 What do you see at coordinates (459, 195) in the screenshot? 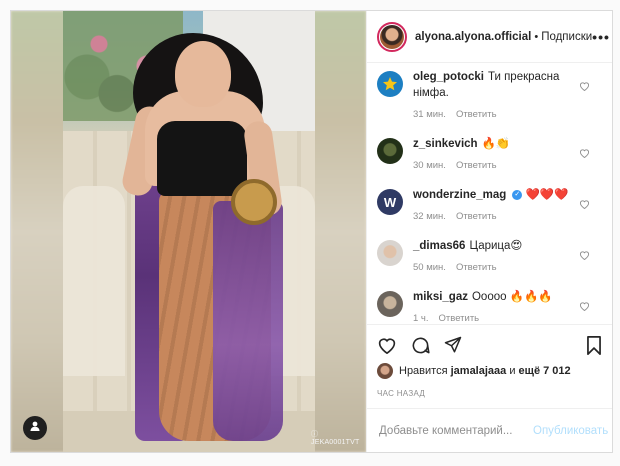
I see `comment-username: wonderzine_mag` at bounding box center [459, 195].